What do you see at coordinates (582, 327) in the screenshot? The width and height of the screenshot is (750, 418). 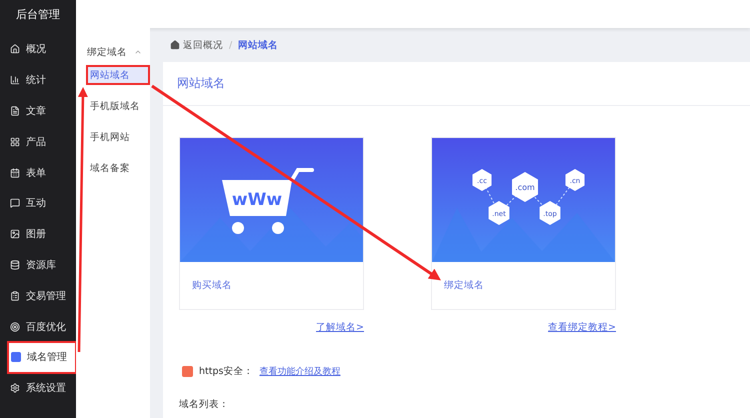 I see `more-link: 查看绑定教程>` at bounding box center [582, 327].